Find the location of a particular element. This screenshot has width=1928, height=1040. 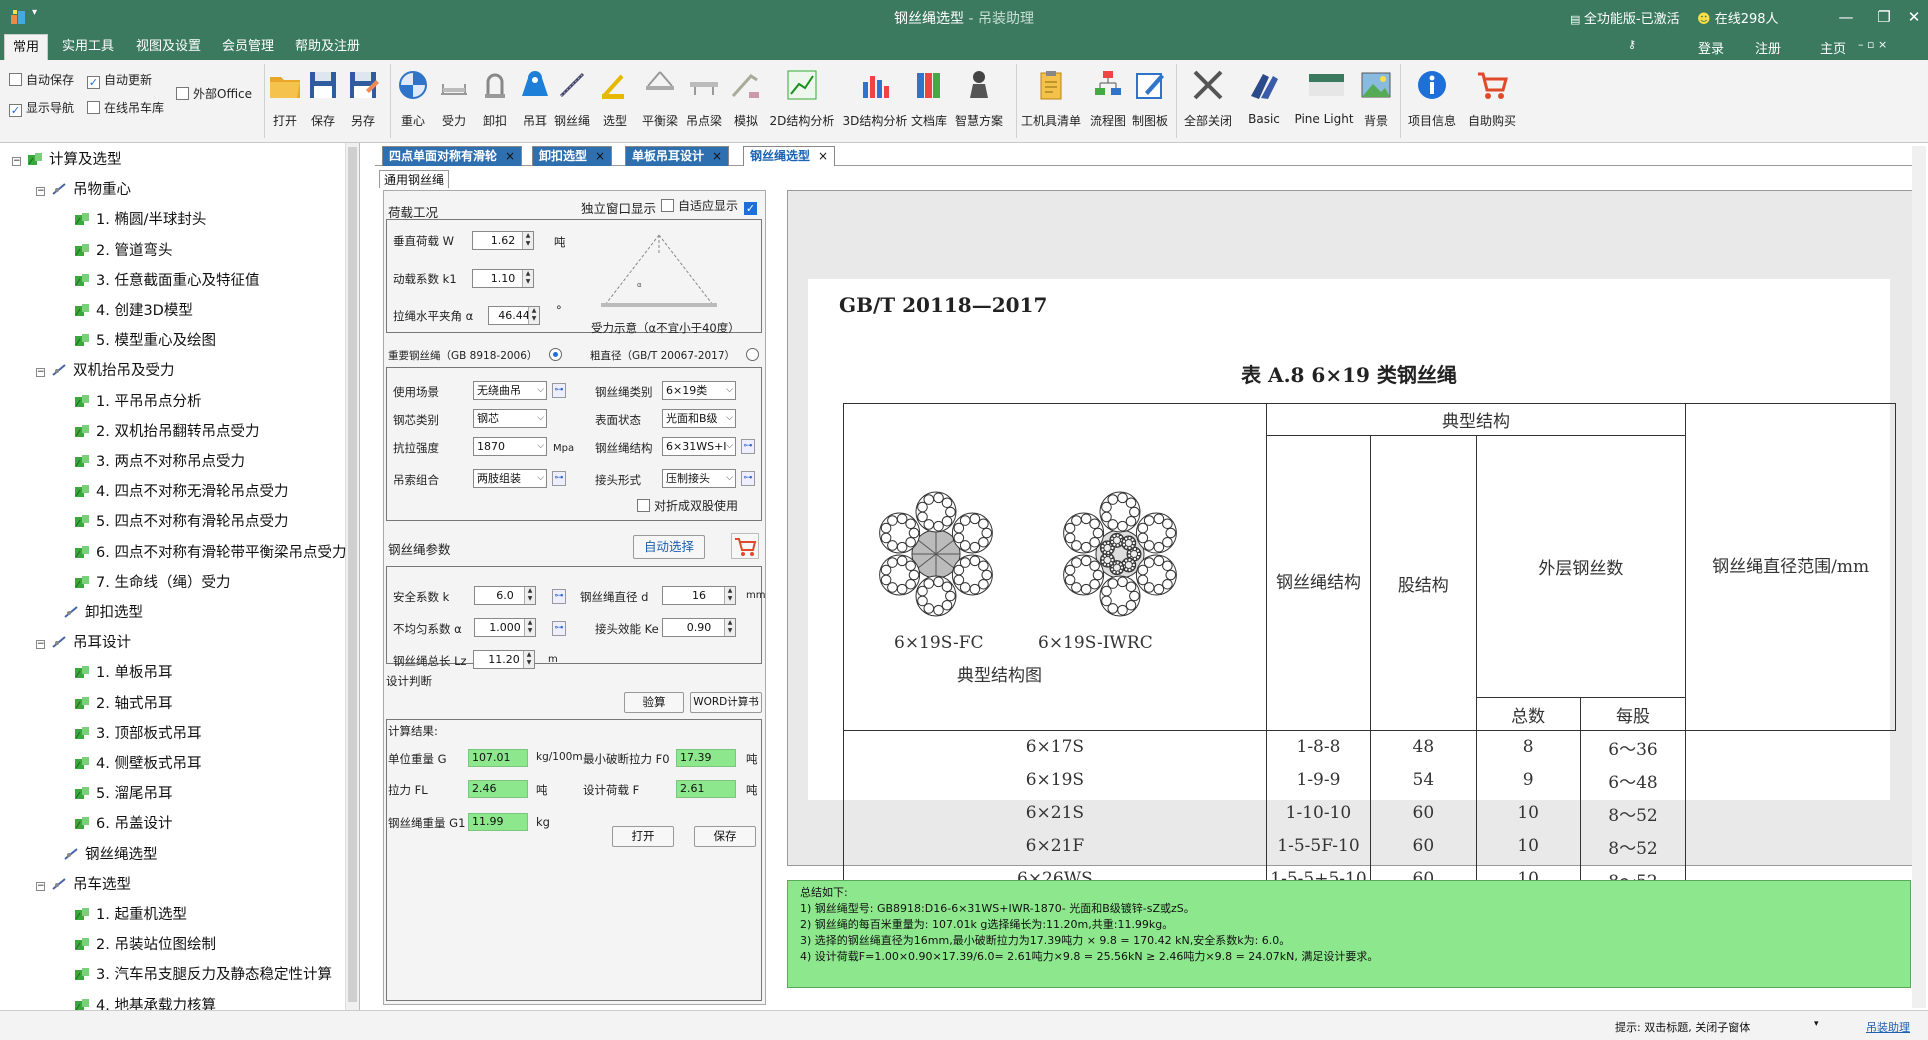

tree-leaf-item: 3. 任意截面重心及特征值 is located at coordinates (166, 281).